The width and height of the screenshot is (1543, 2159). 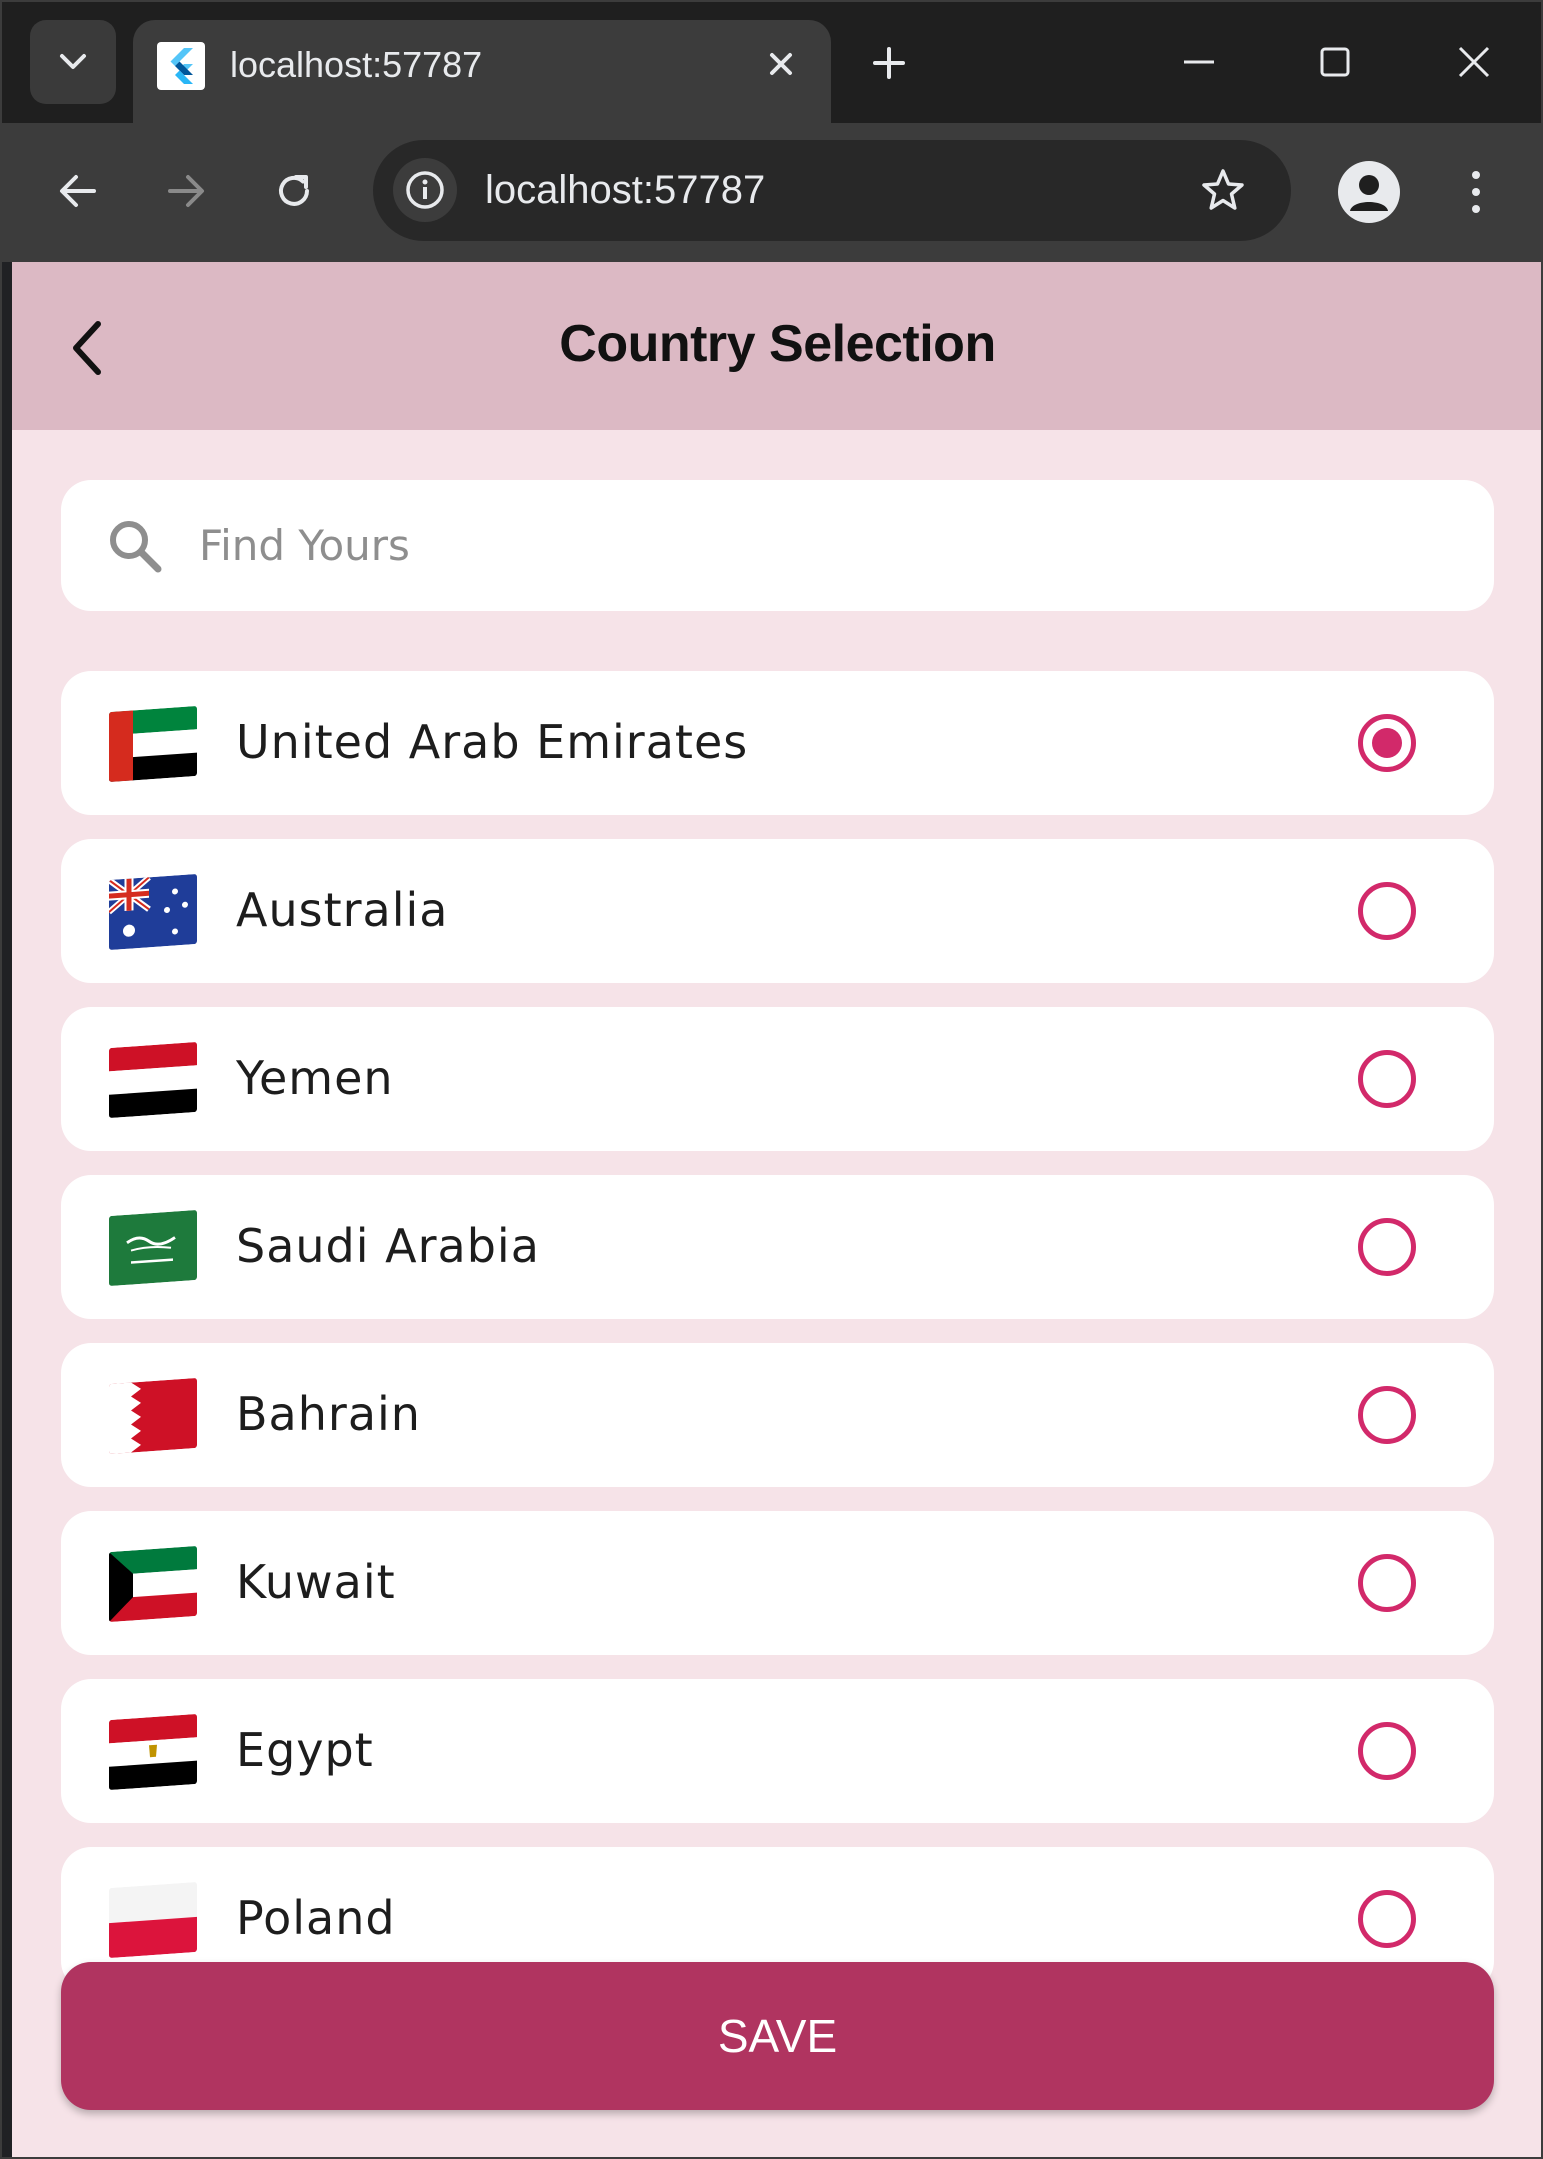 I want to click on arrow-right-icon, so click(x=186, y=191).